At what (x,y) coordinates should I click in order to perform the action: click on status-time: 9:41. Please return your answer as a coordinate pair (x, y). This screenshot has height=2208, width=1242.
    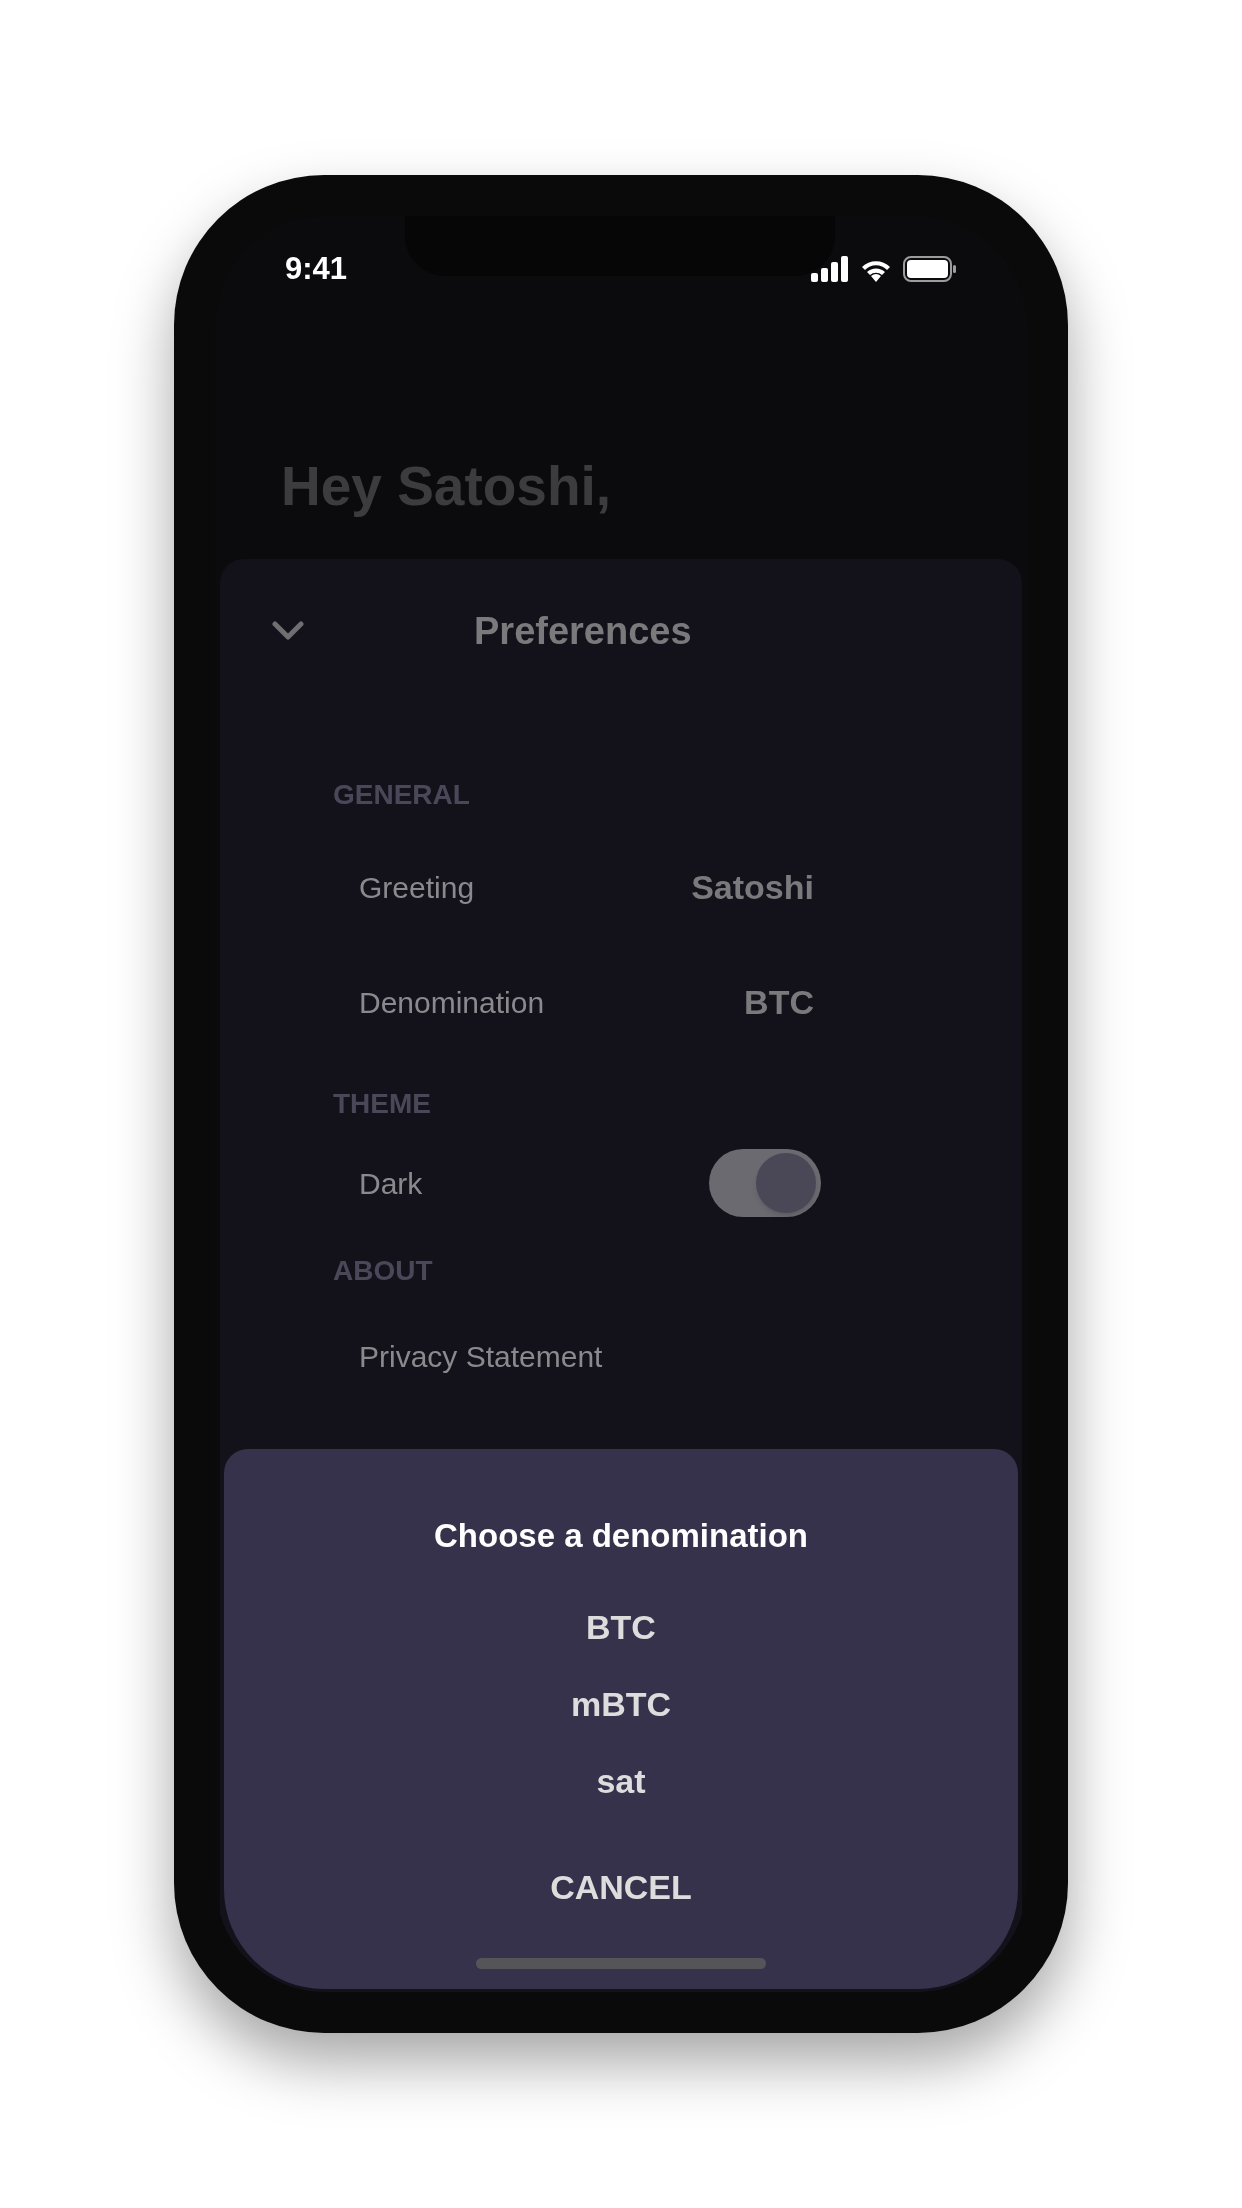
    Looking at the image, I should click on (316, 268).